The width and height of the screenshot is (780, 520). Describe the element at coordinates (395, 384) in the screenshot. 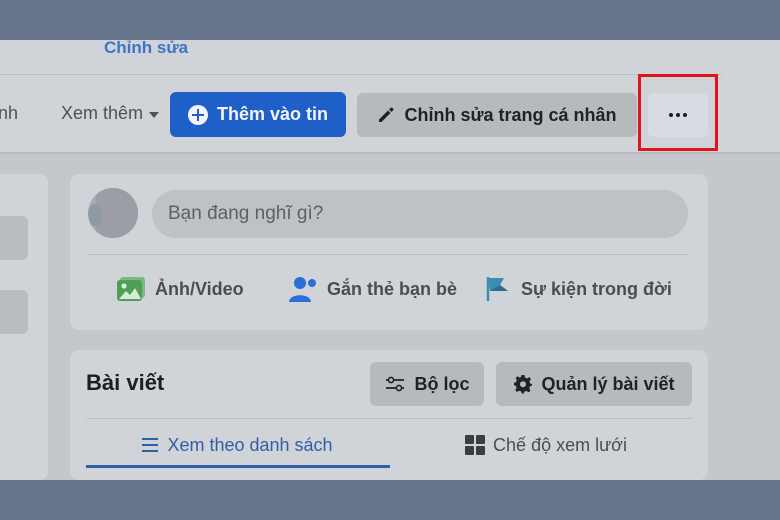

I see `sliders-icon` at that location.